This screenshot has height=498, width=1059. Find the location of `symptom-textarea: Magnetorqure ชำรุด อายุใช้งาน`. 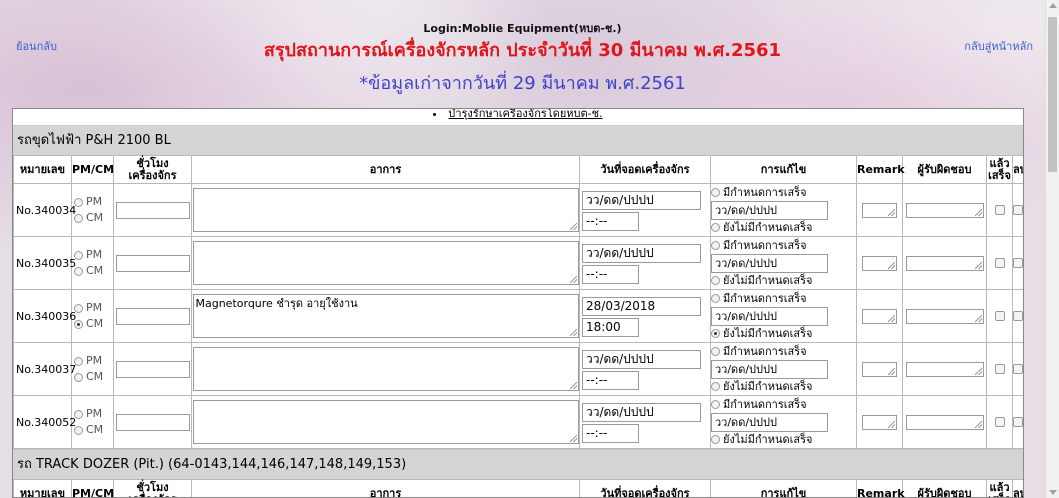

symptom-textarea: Magnetorqure ชำรุด อายุใช้งาน is located at coordinates (385, 316).